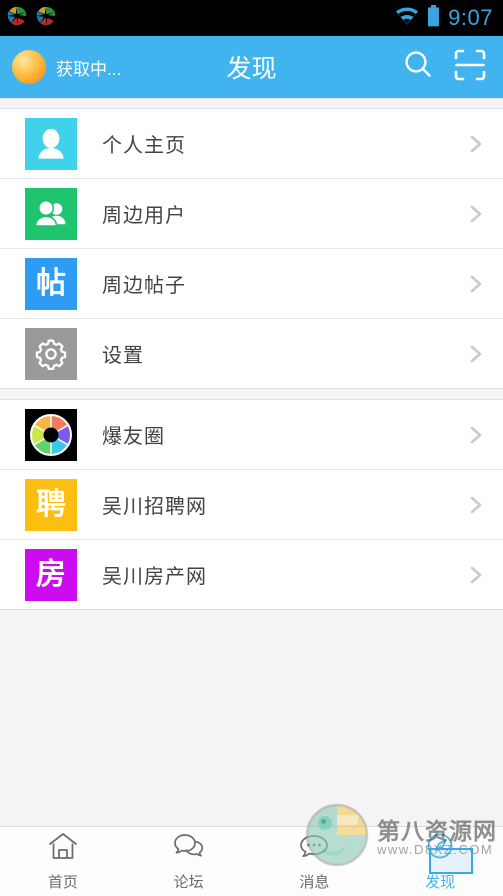  I want to click on list-top-spacer, so click(251, 103).